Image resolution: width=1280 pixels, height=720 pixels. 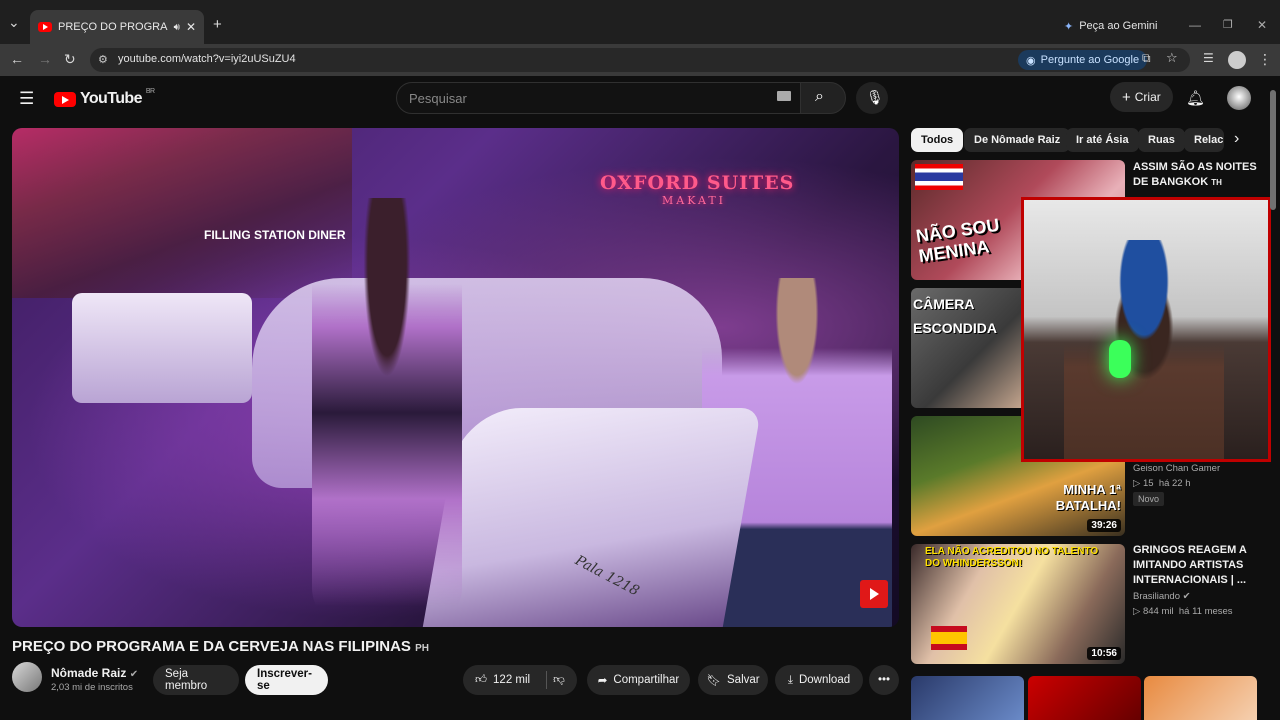 What do you see at coordinates (182, 213) in the screenshot?
I see `storefront-scene` at bounding box center [182, 213].